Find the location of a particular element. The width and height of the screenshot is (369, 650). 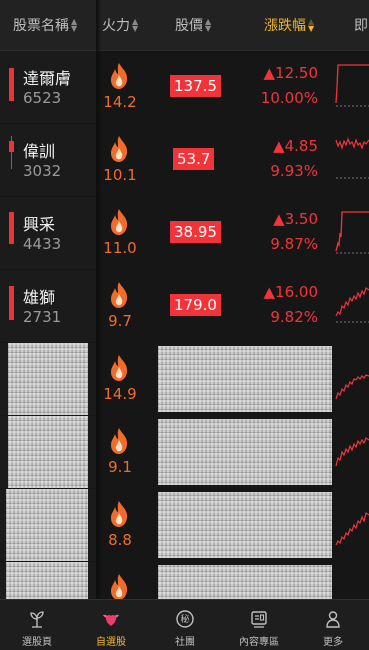

stock-name: 雄獅 is located at coordinates (39, 297).